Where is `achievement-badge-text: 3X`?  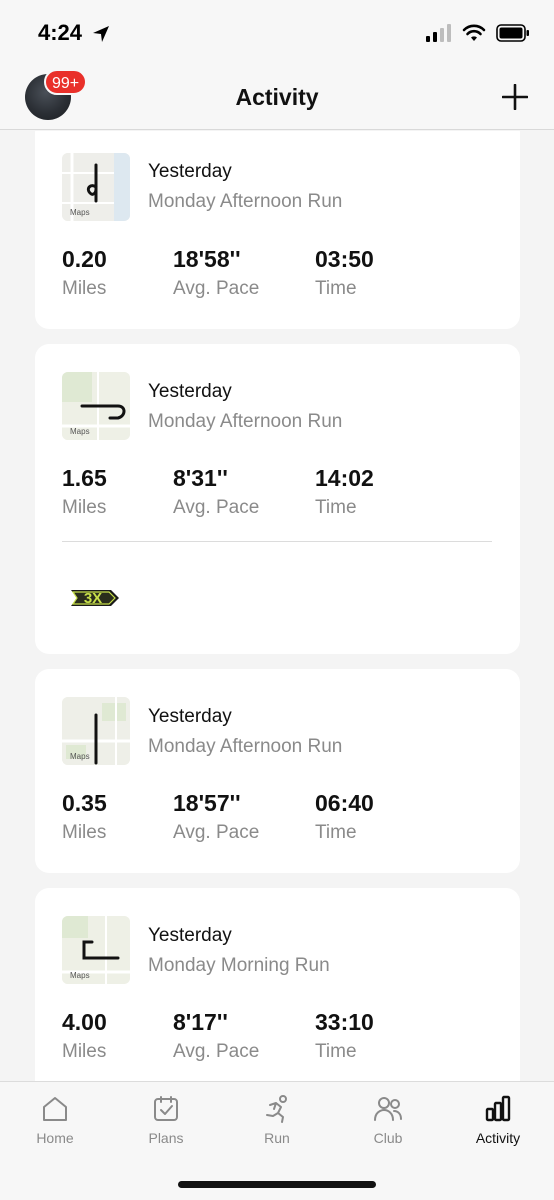 achievement-badge-text: 3X is located at coordinates (93, 598).